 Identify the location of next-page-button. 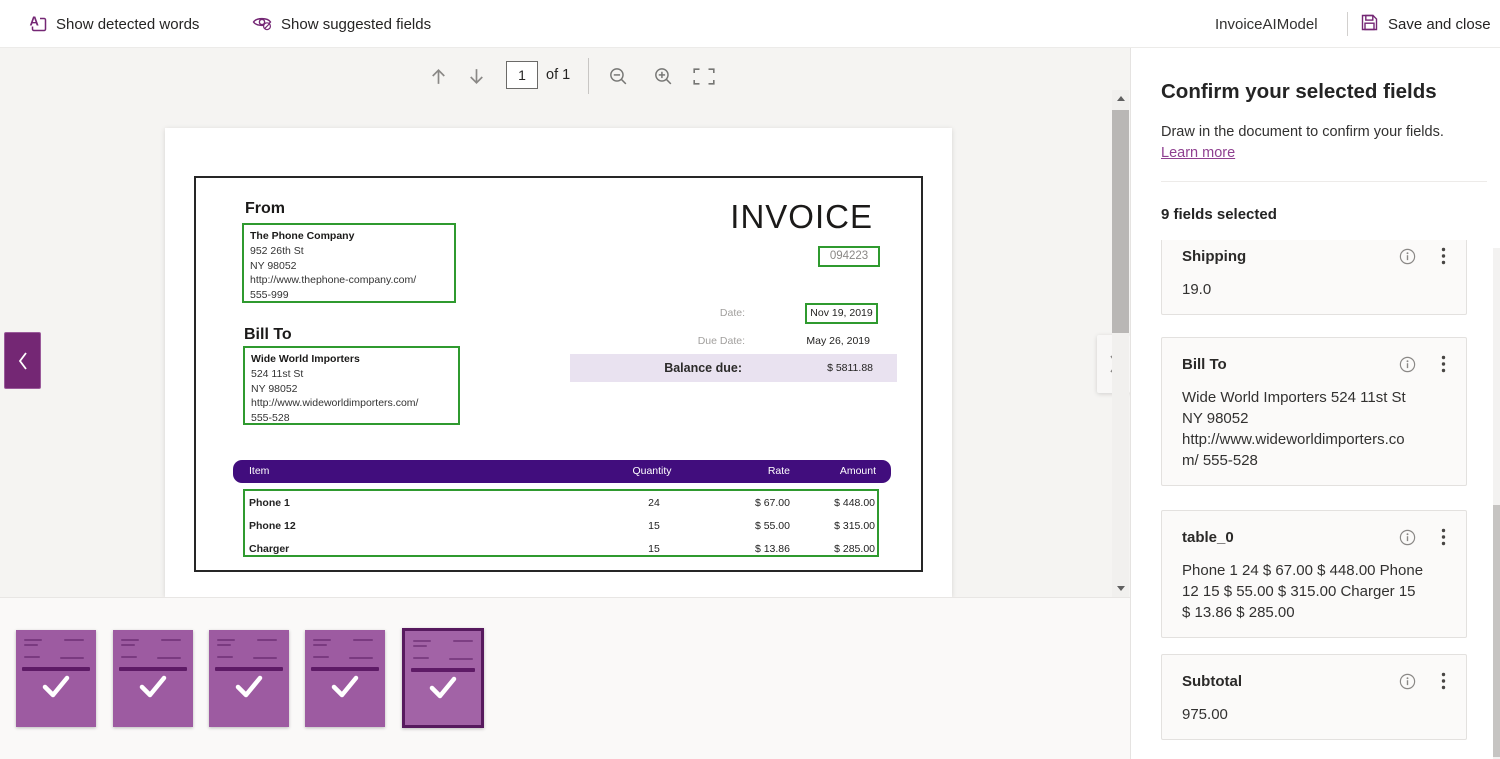
(476, 76).